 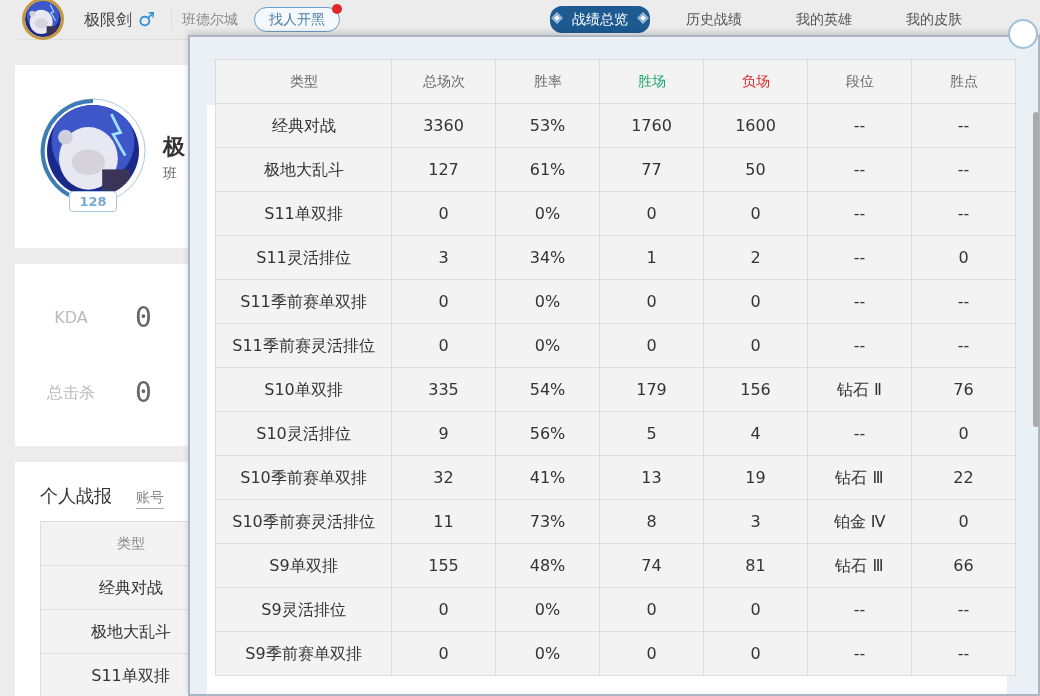 What do you see at coordinates (443, 433) in the screenshot?
I see `table-cell: 9` at bounding box center [443, 433].